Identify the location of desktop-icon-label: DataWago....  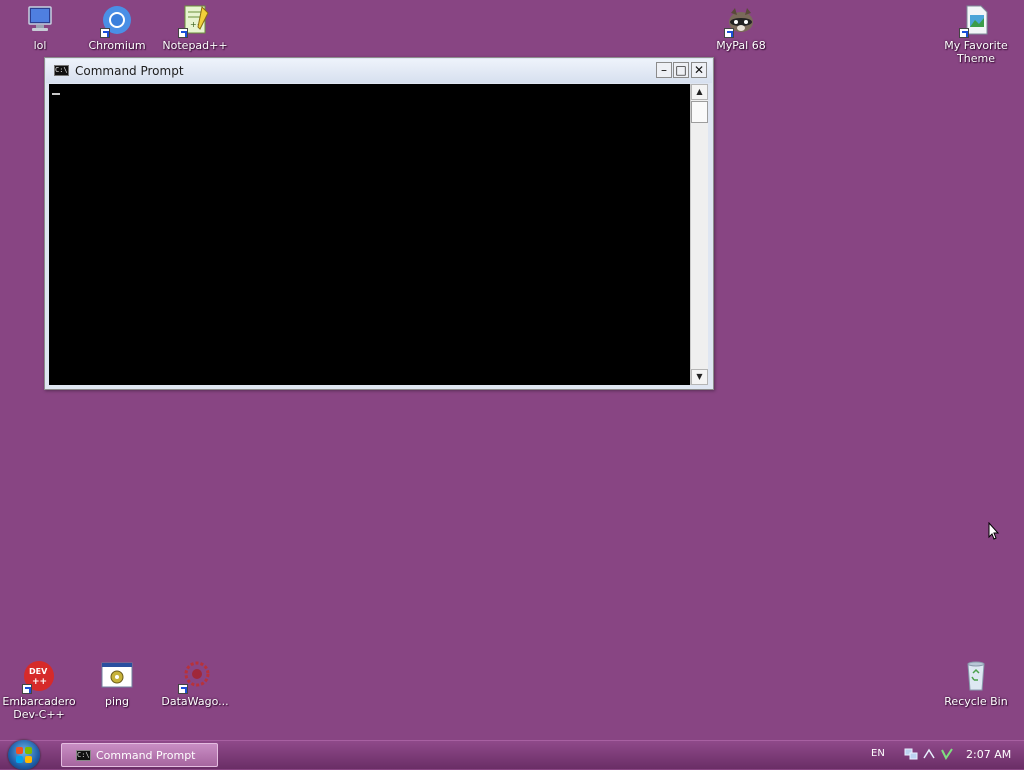
(195, 701).